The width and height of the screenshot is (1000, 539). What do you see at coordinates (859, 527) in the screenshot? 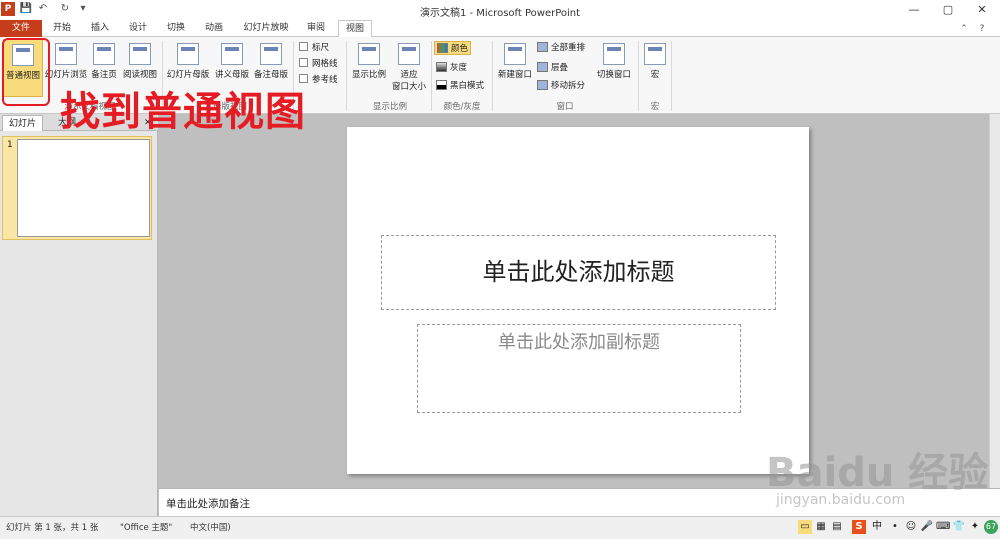
I see `sogou-ime-icon: S` at bounding box center [859, 527].